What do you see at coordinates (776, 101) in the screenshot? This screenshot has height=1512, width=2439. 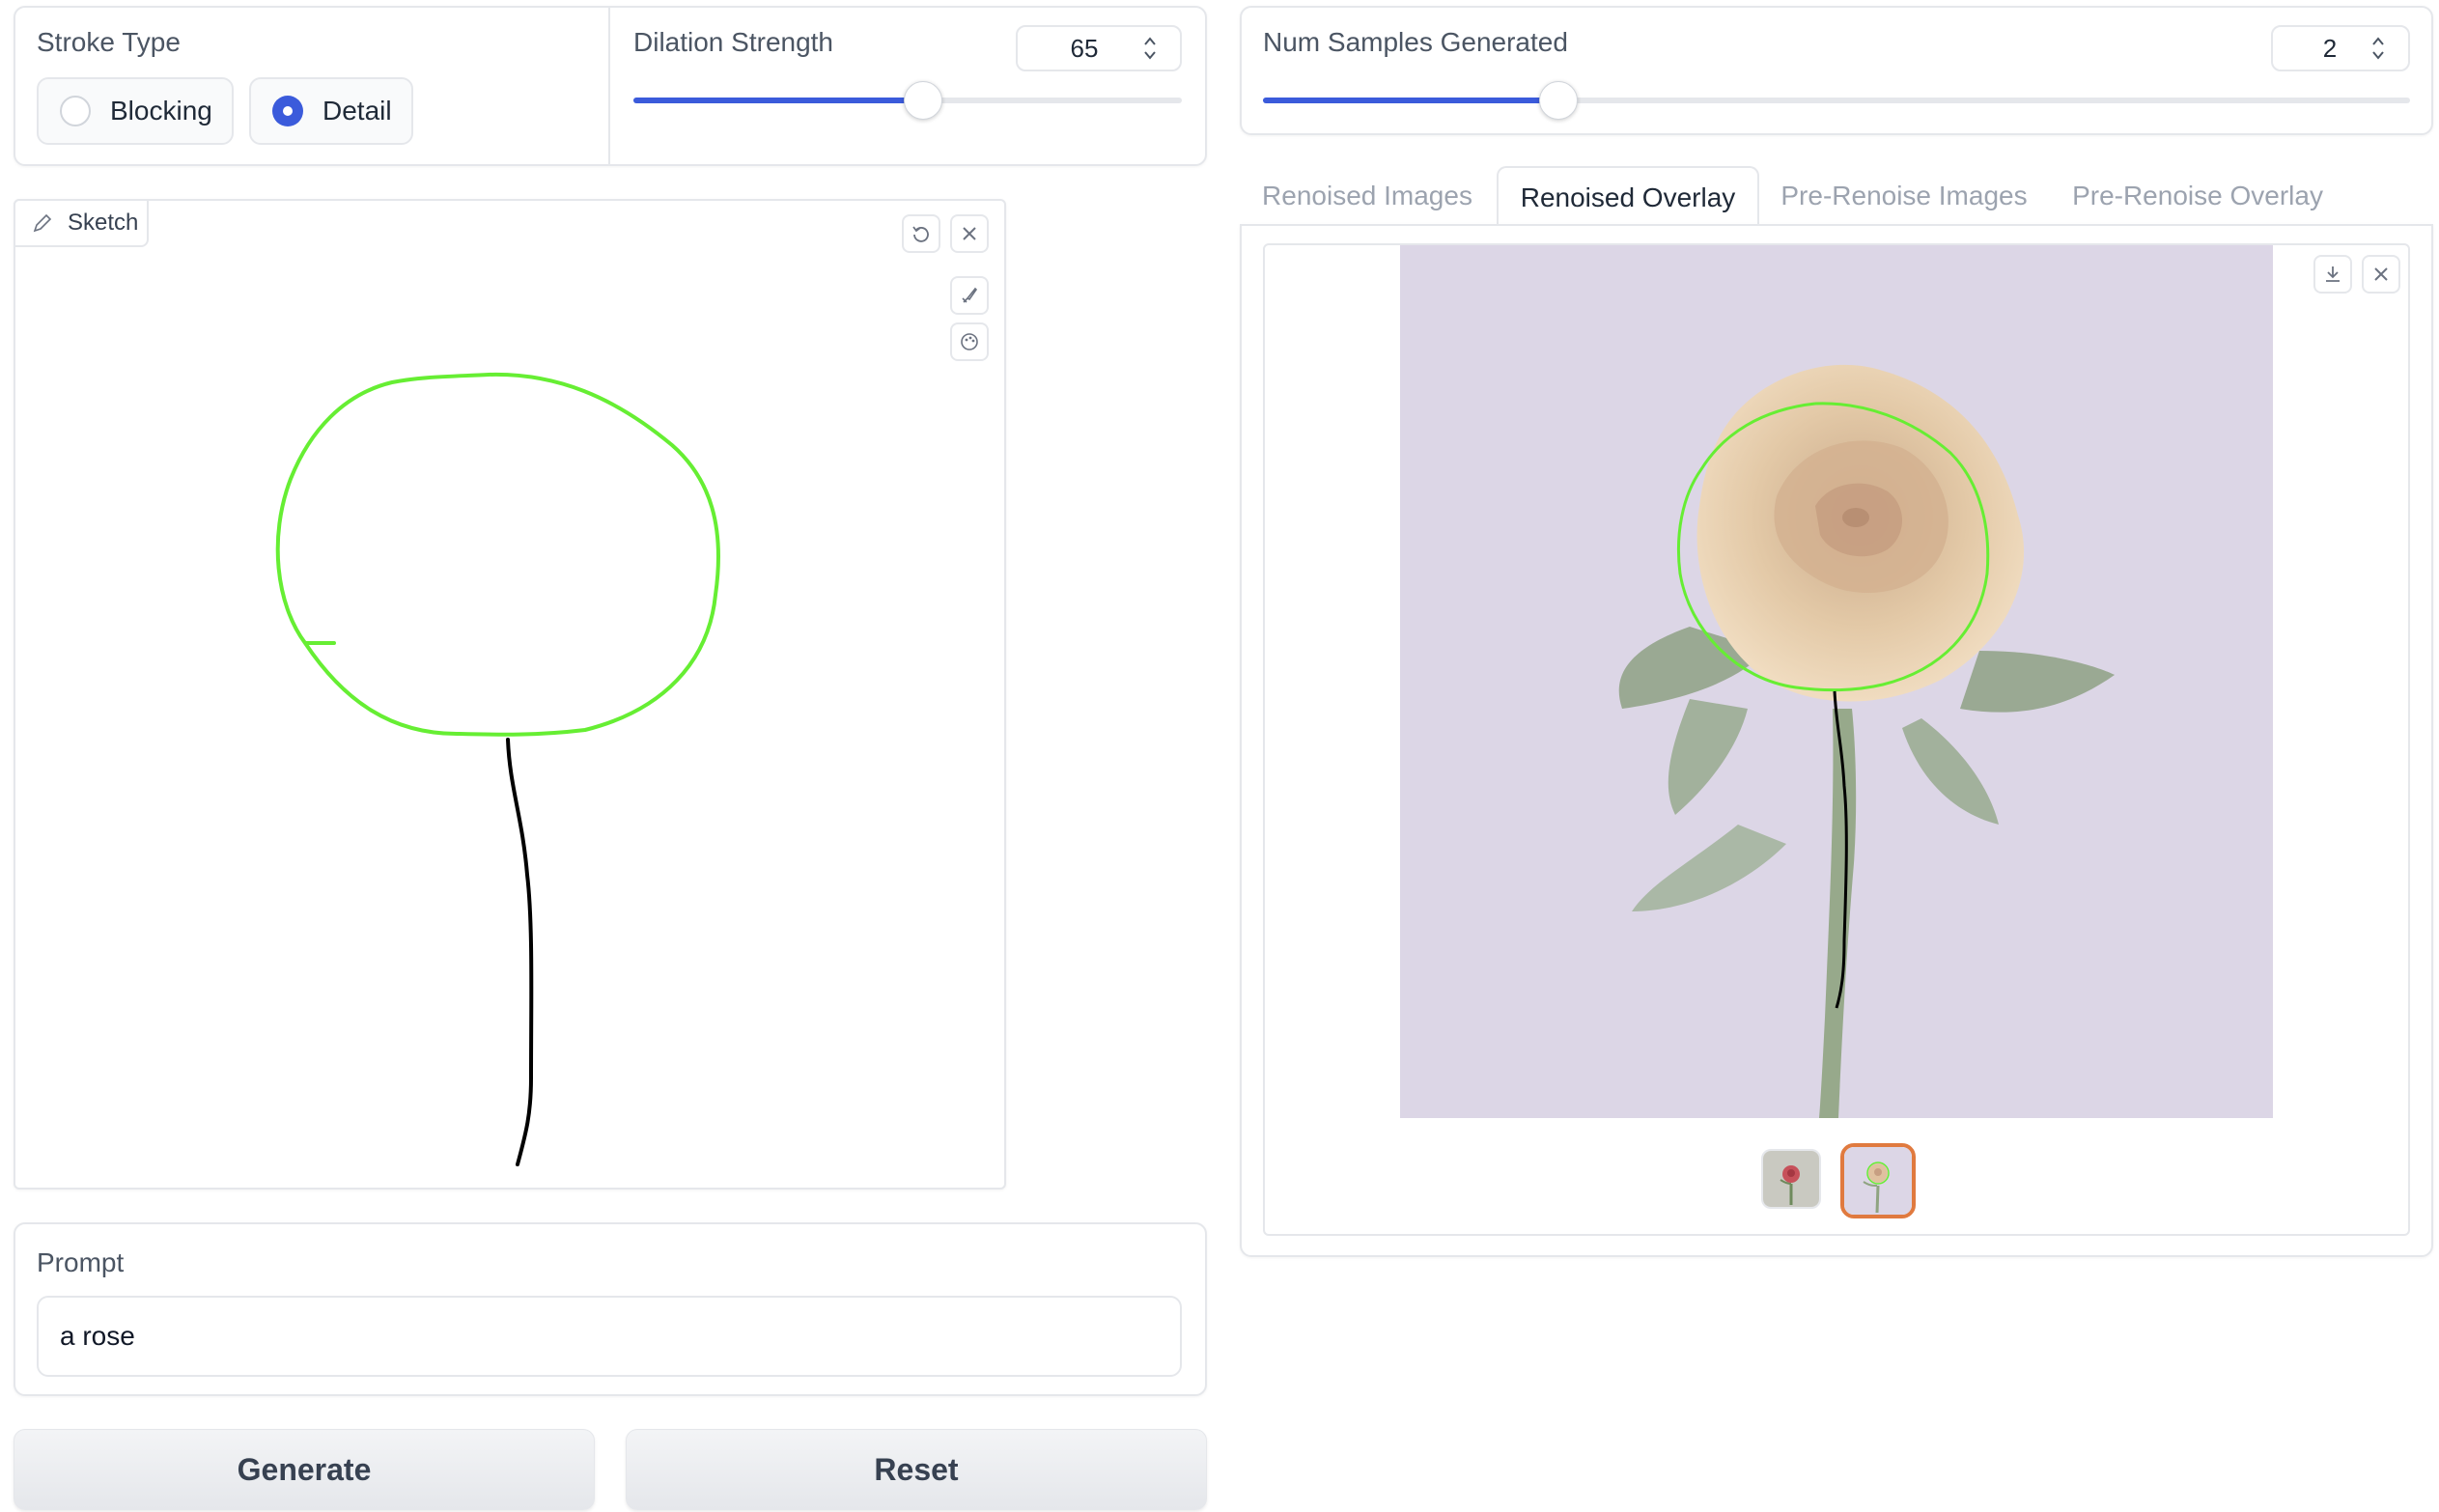 I see `dilation-slider-fill` at bounding box center [776, 101].